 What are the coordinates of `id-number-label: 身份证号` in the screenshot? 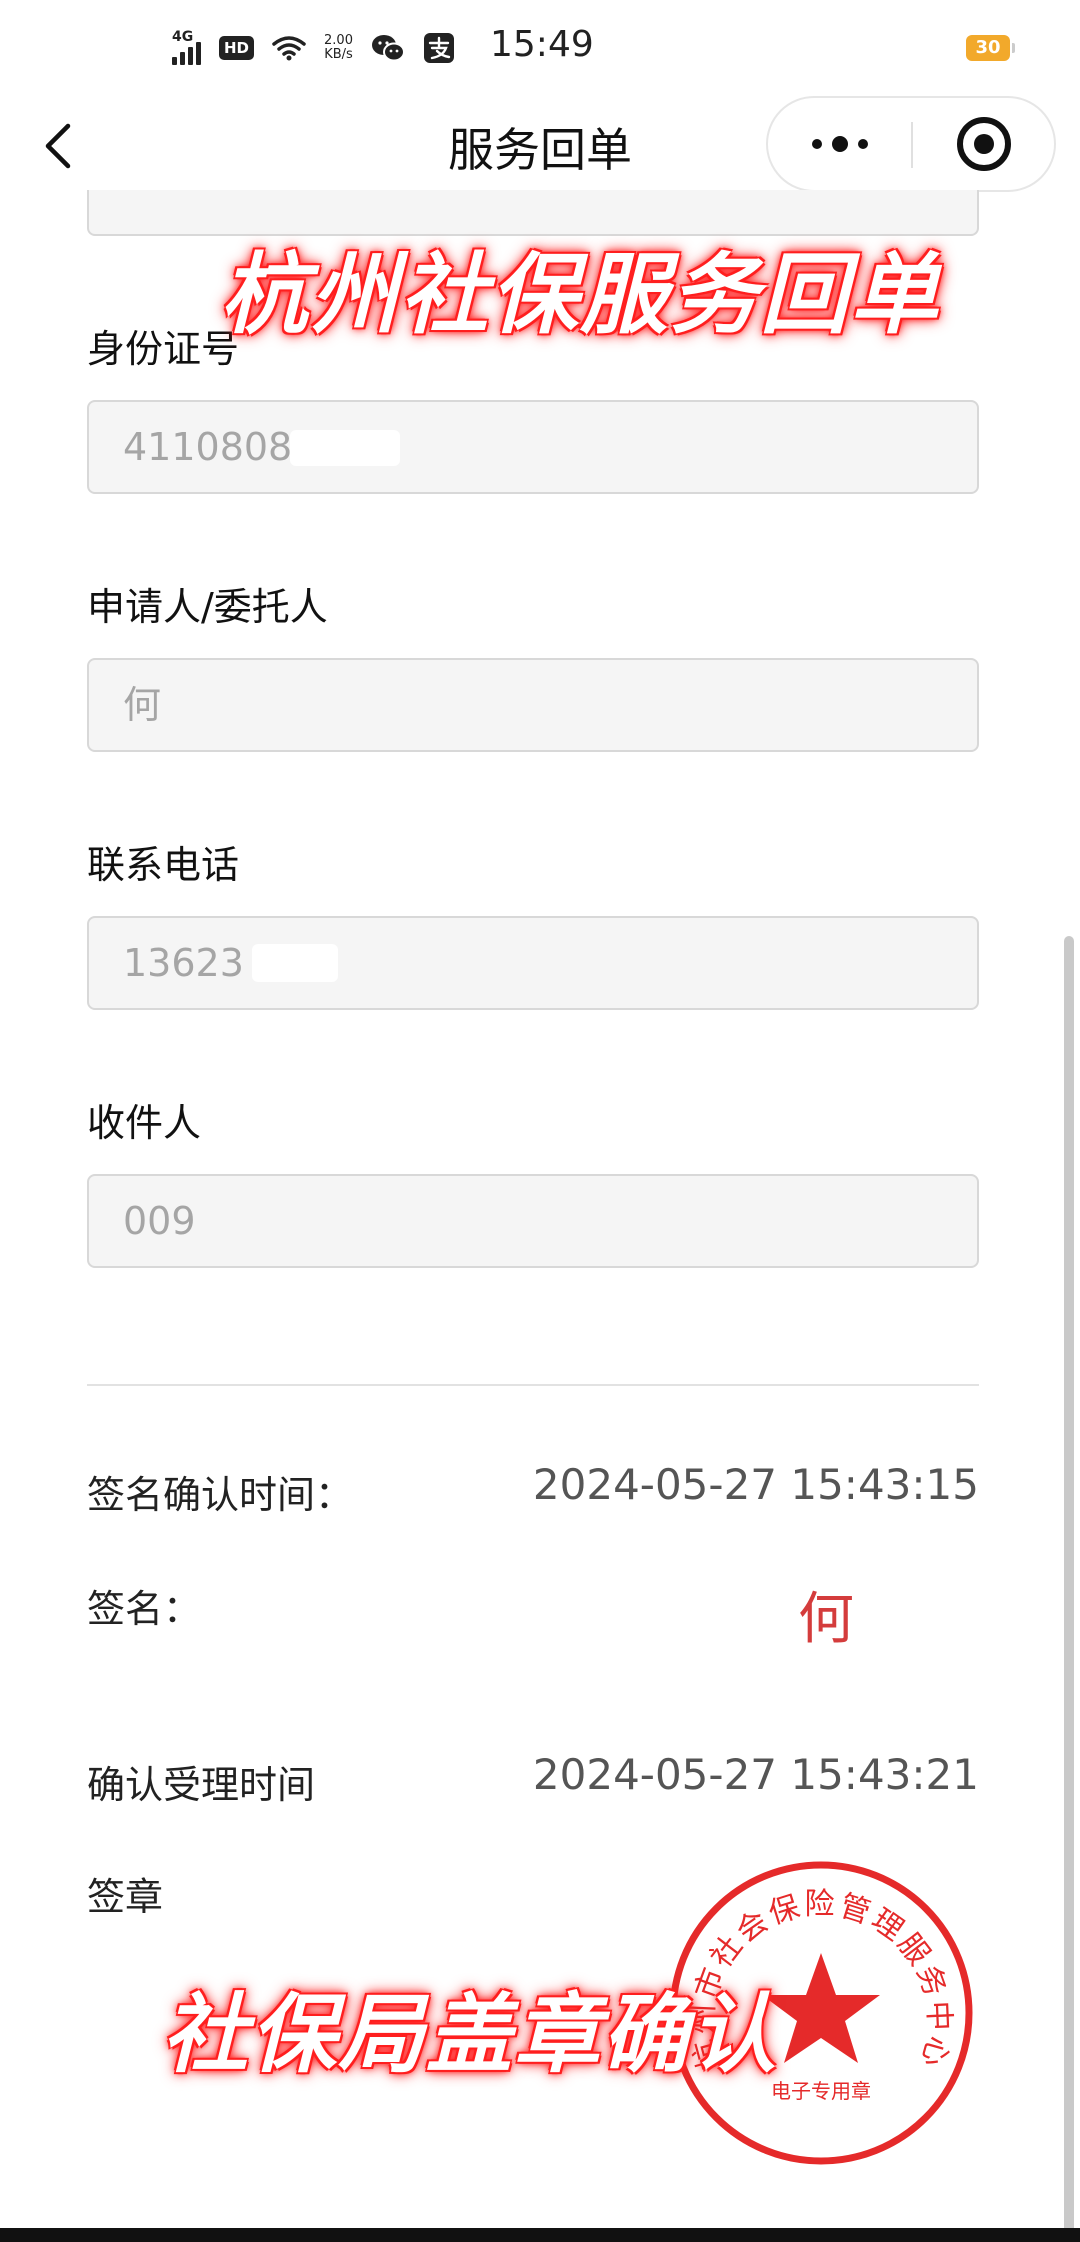 It's located at (163, 349).